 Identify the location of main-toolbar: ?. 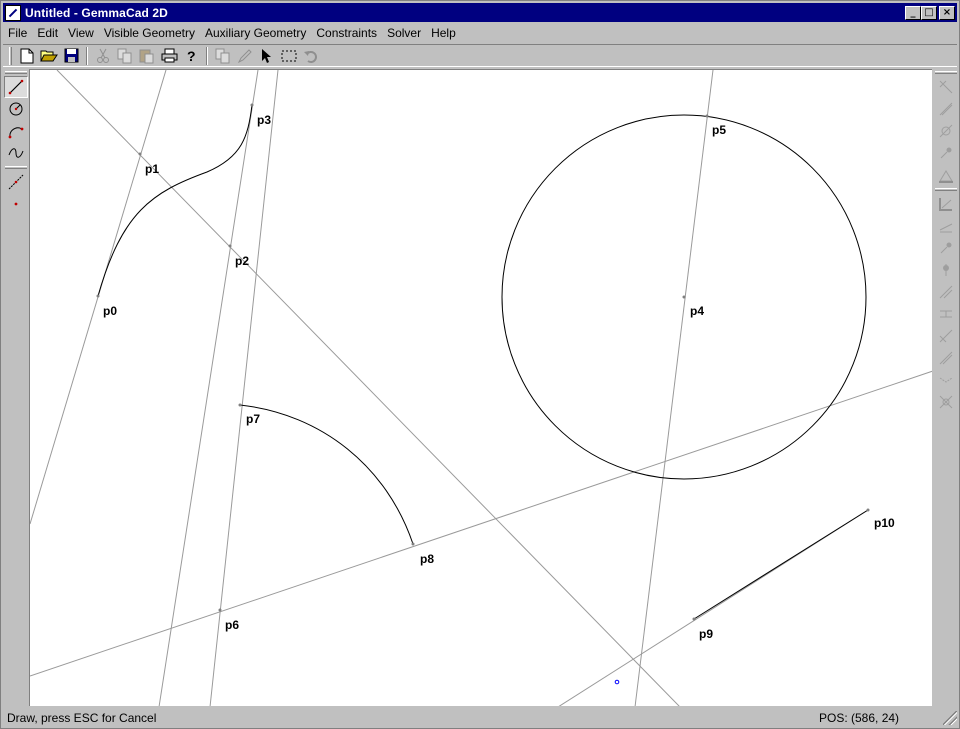
(480, 55).